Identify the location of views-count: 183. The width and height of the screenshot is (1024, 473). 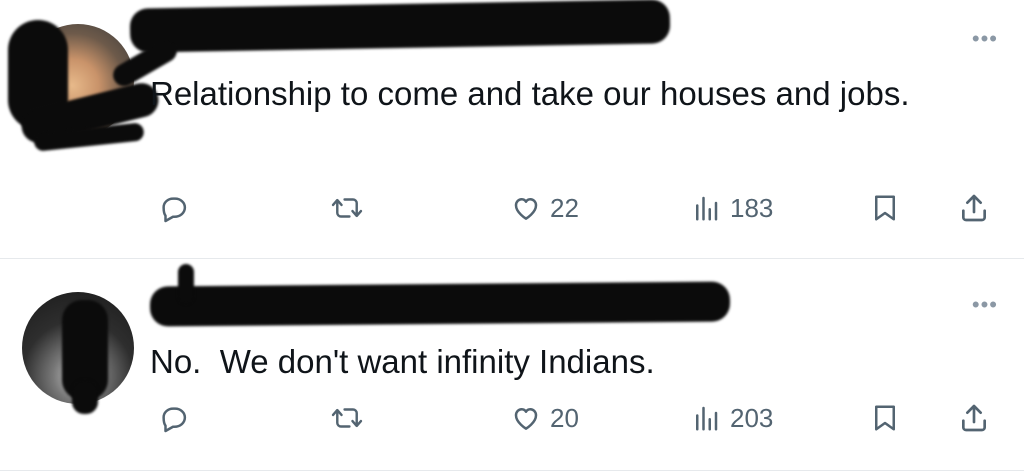
(752, 207).